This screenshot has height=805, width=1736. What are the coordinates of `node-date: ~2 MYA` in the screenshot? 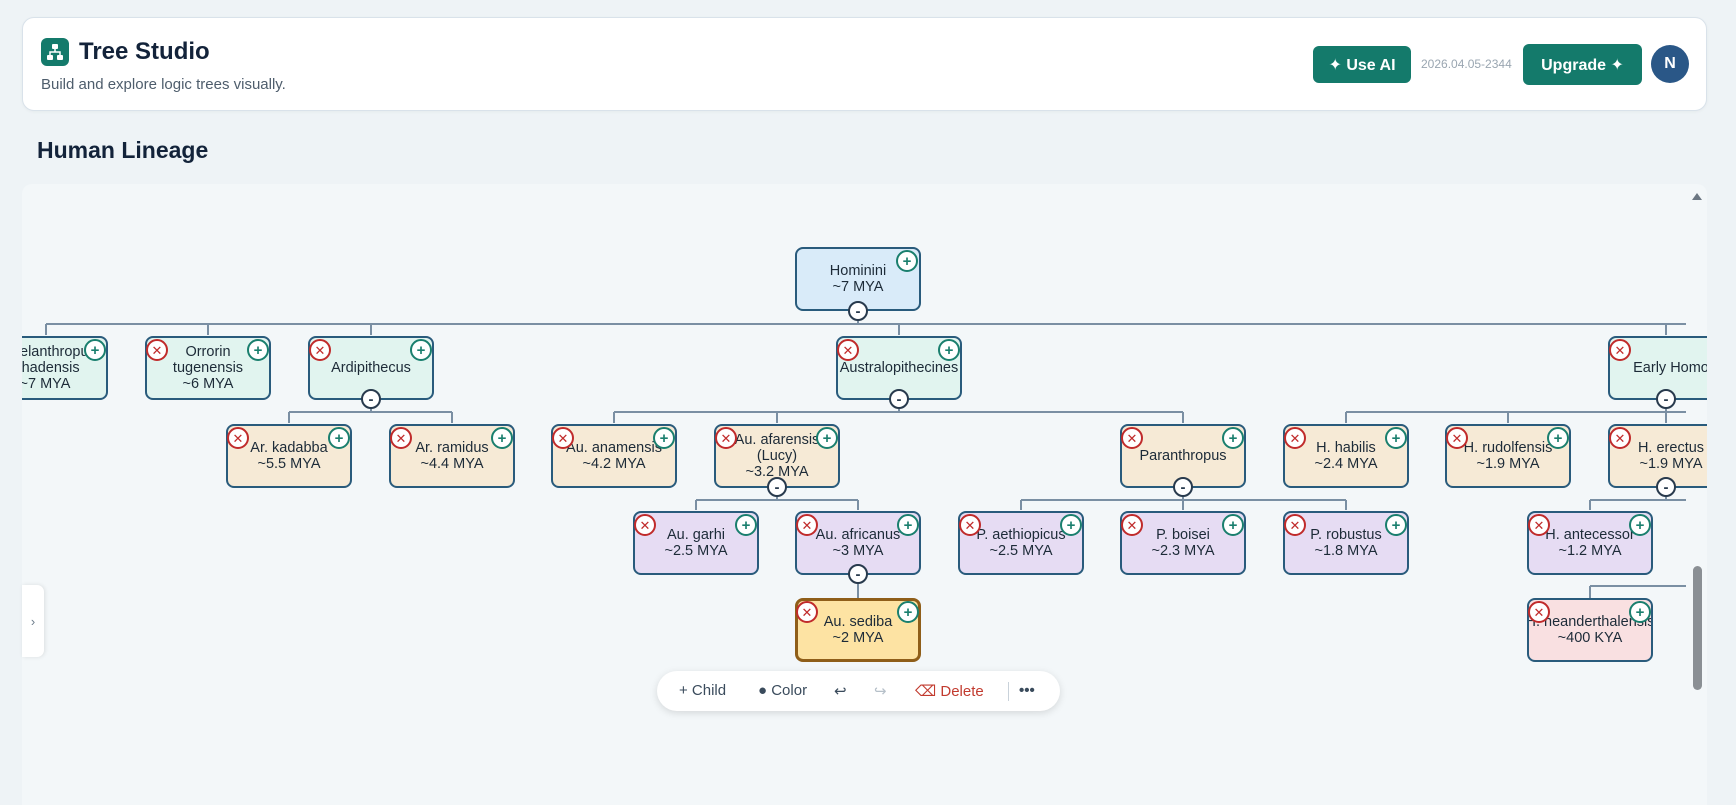 It's located at (858, 638).